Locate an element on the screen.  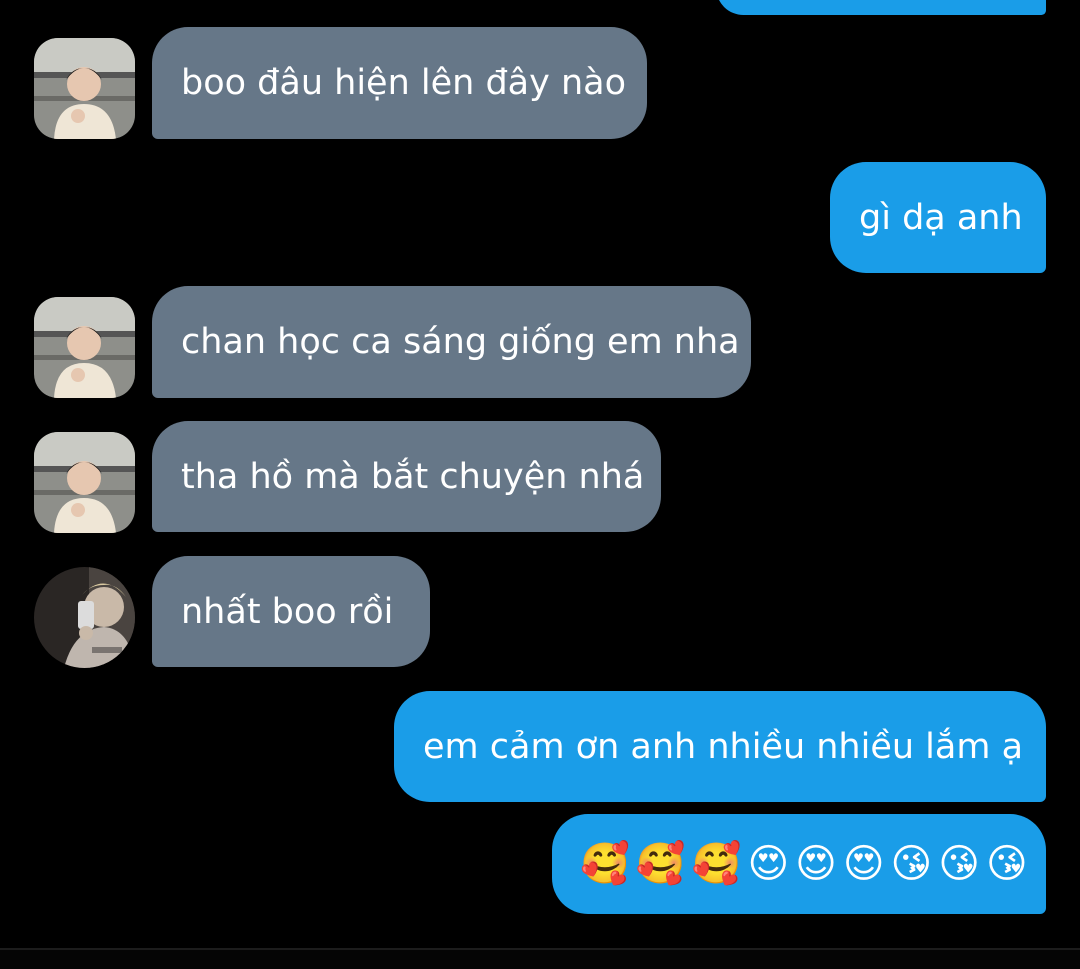
message-text: gì dạ anh is located at coordinates (941, 218).